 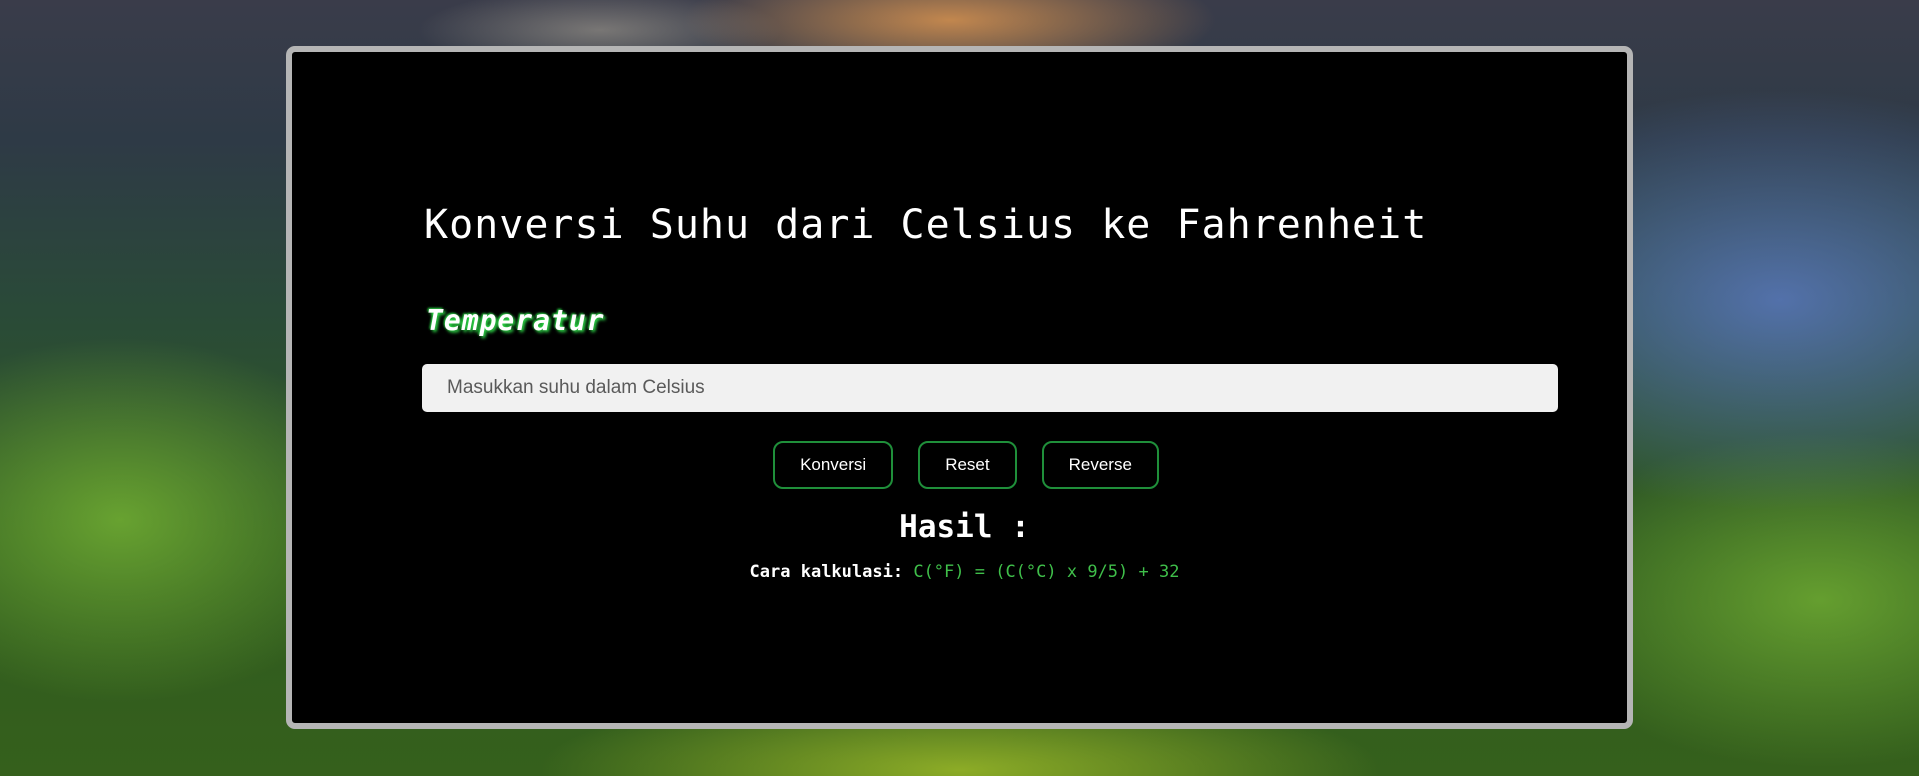 I want to click on celsius-input, so click(x=990, y=388).